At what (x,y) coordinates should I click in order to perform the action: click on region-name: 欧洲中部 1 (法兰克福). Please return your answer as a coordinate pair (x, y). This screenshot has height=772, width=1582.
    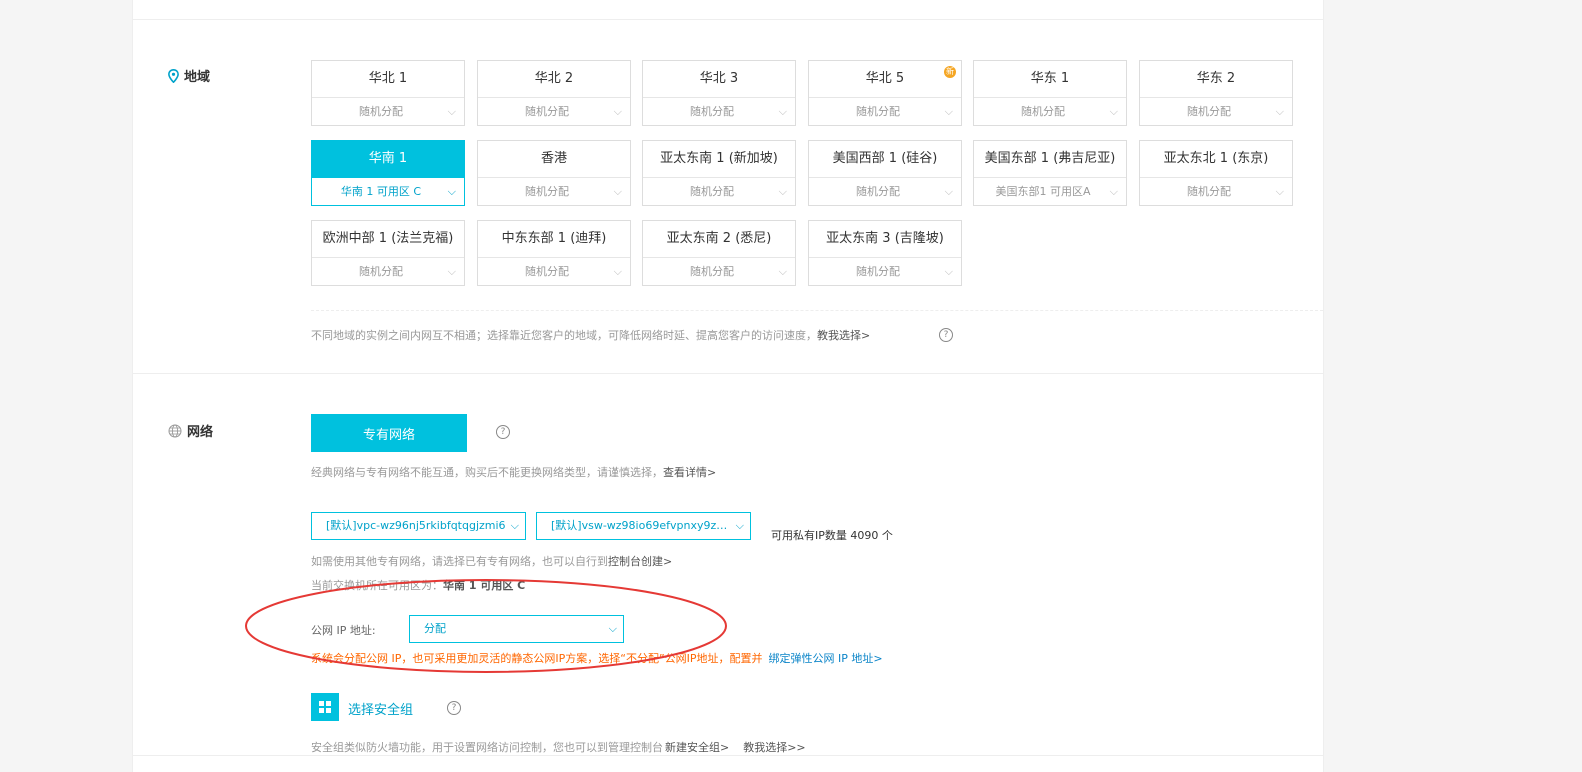
    Looking at the image, I should click on (388, 239).